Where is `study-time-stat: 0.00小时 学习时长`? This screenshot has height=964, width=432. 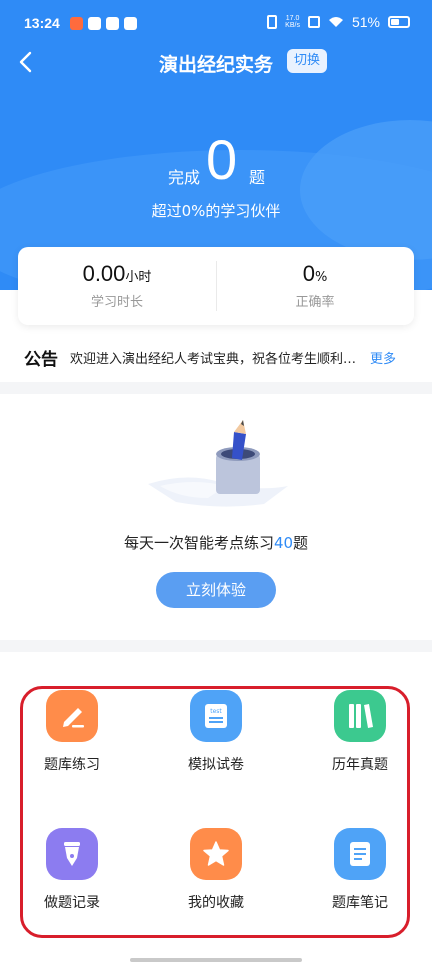 study-time-stat: 0.00小时 学习时长 is located at coordinates (117, 286).